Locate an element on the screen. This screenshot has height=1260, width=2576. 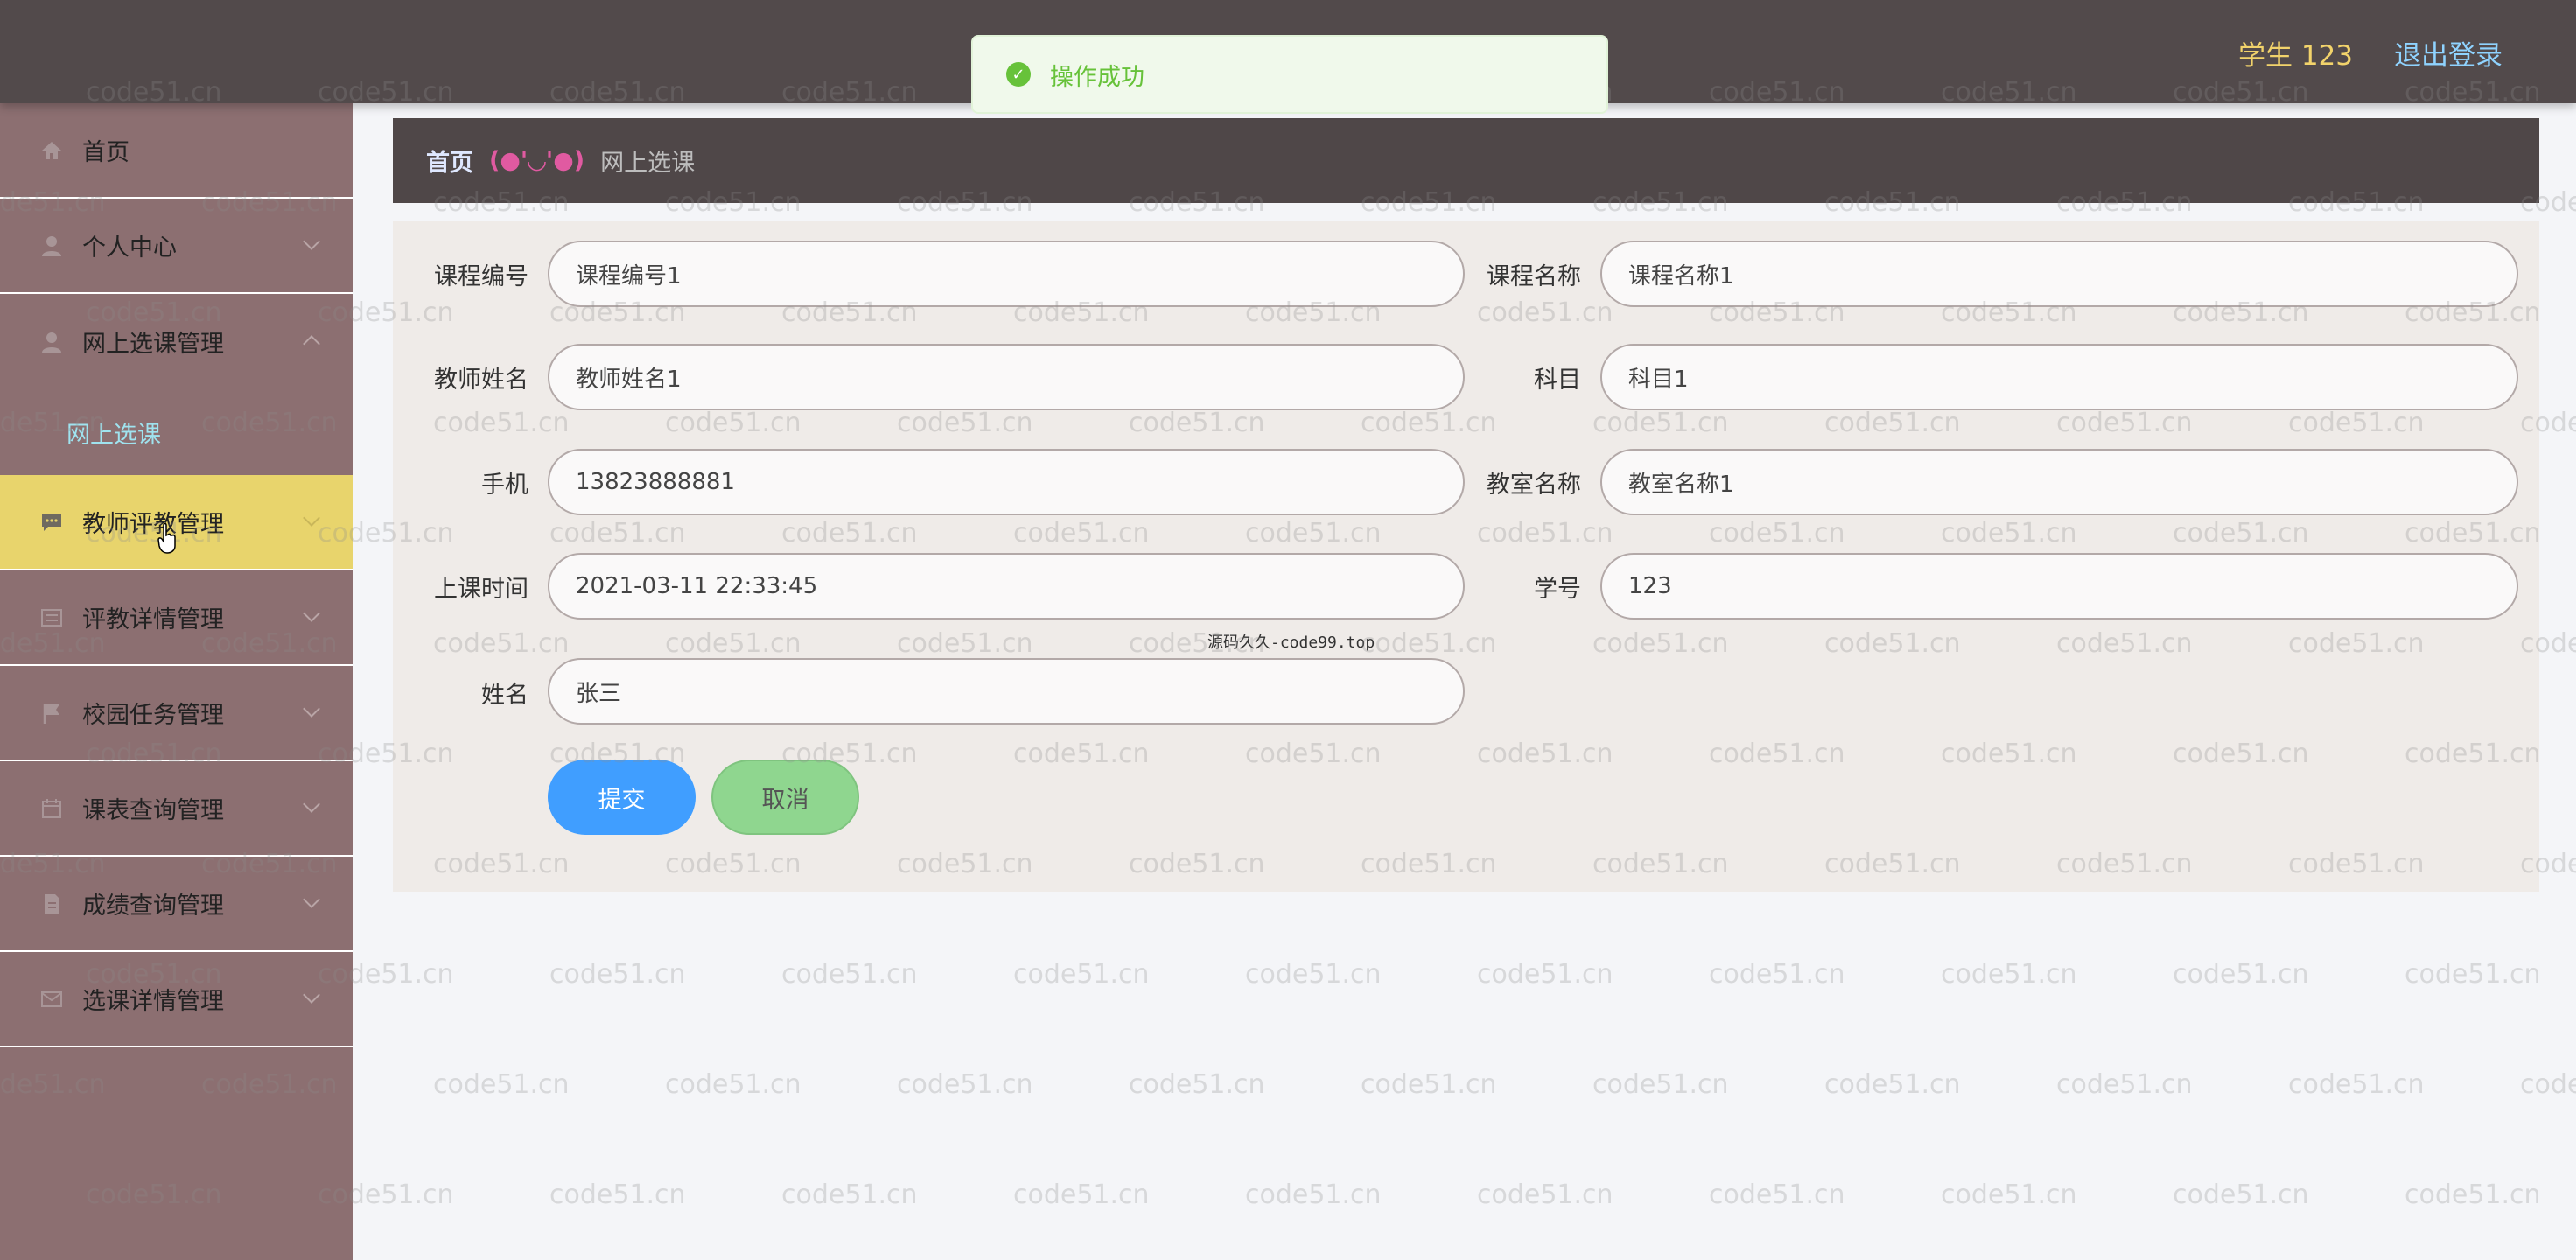
teacher-name-field: 教师姓名1 is located at coordinates (1006, 377).